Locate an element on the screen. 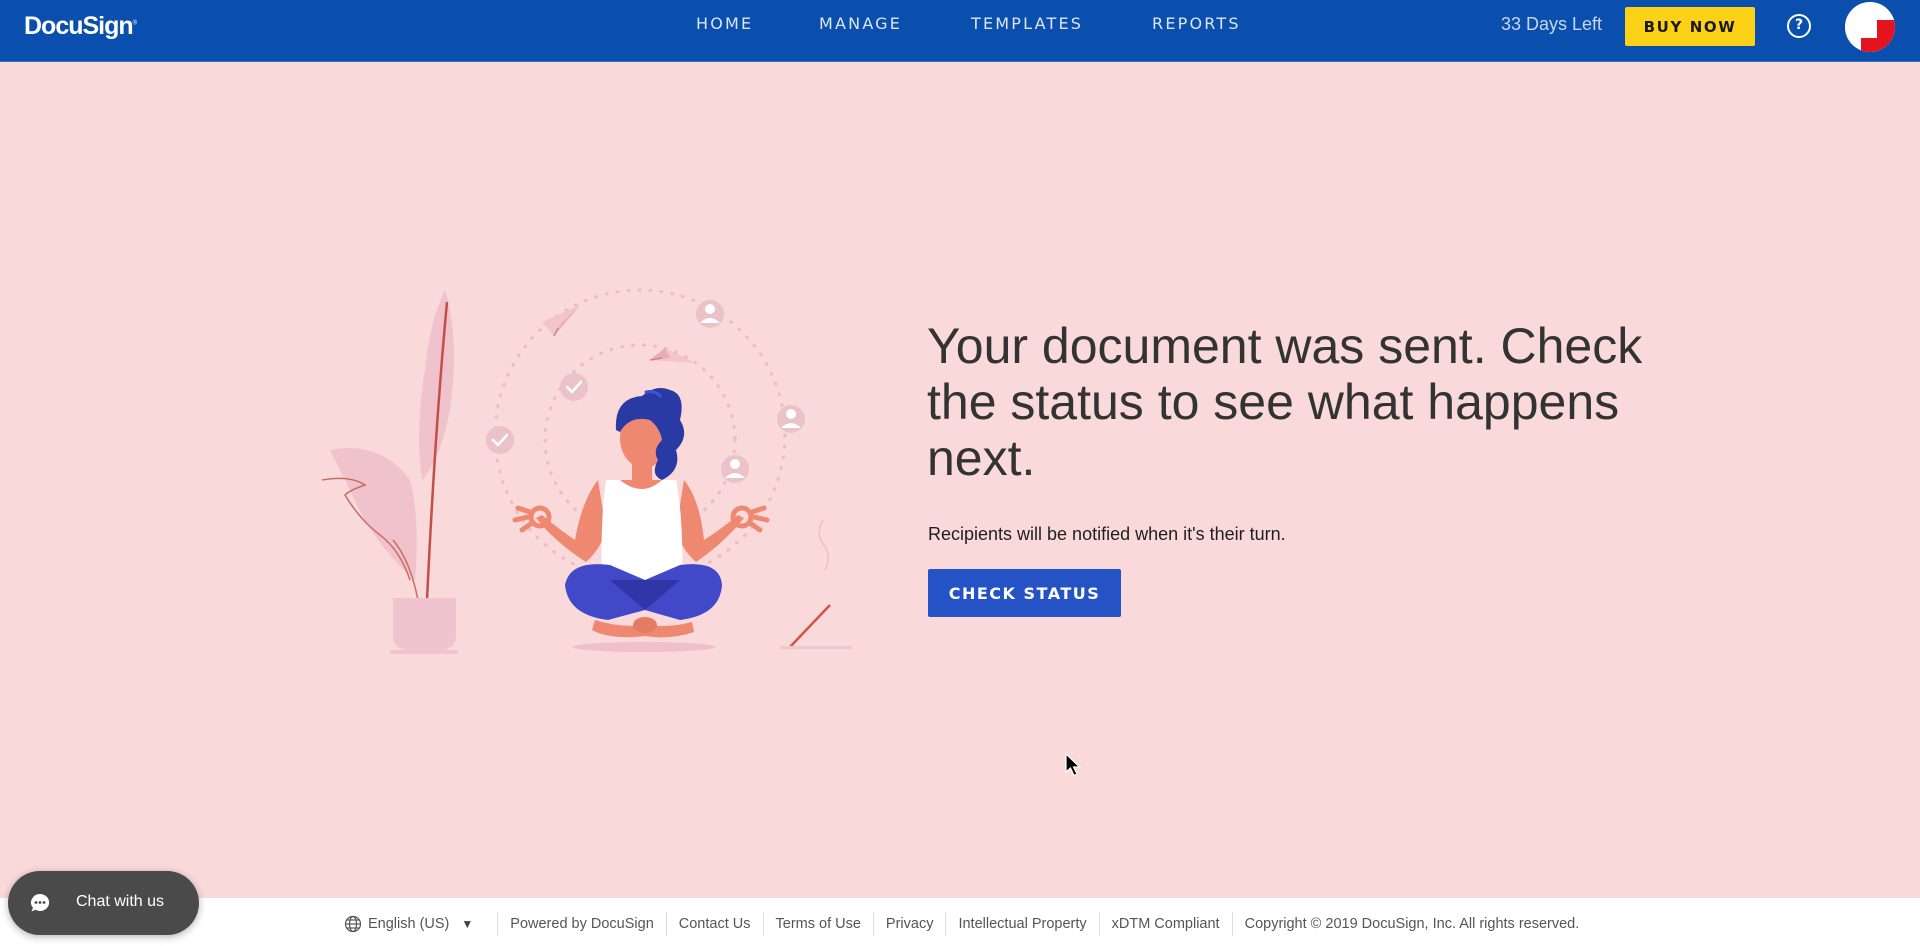 This screenshot has width=1920, height=946. plant-icon is located at coordinates (389, 472).